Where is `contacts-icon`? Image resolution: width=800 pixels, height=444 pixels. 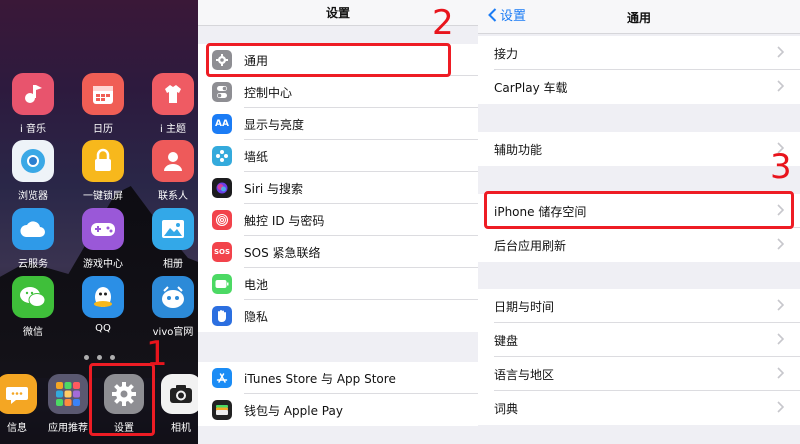
contacts-icon is located at coordinates (173, 161).